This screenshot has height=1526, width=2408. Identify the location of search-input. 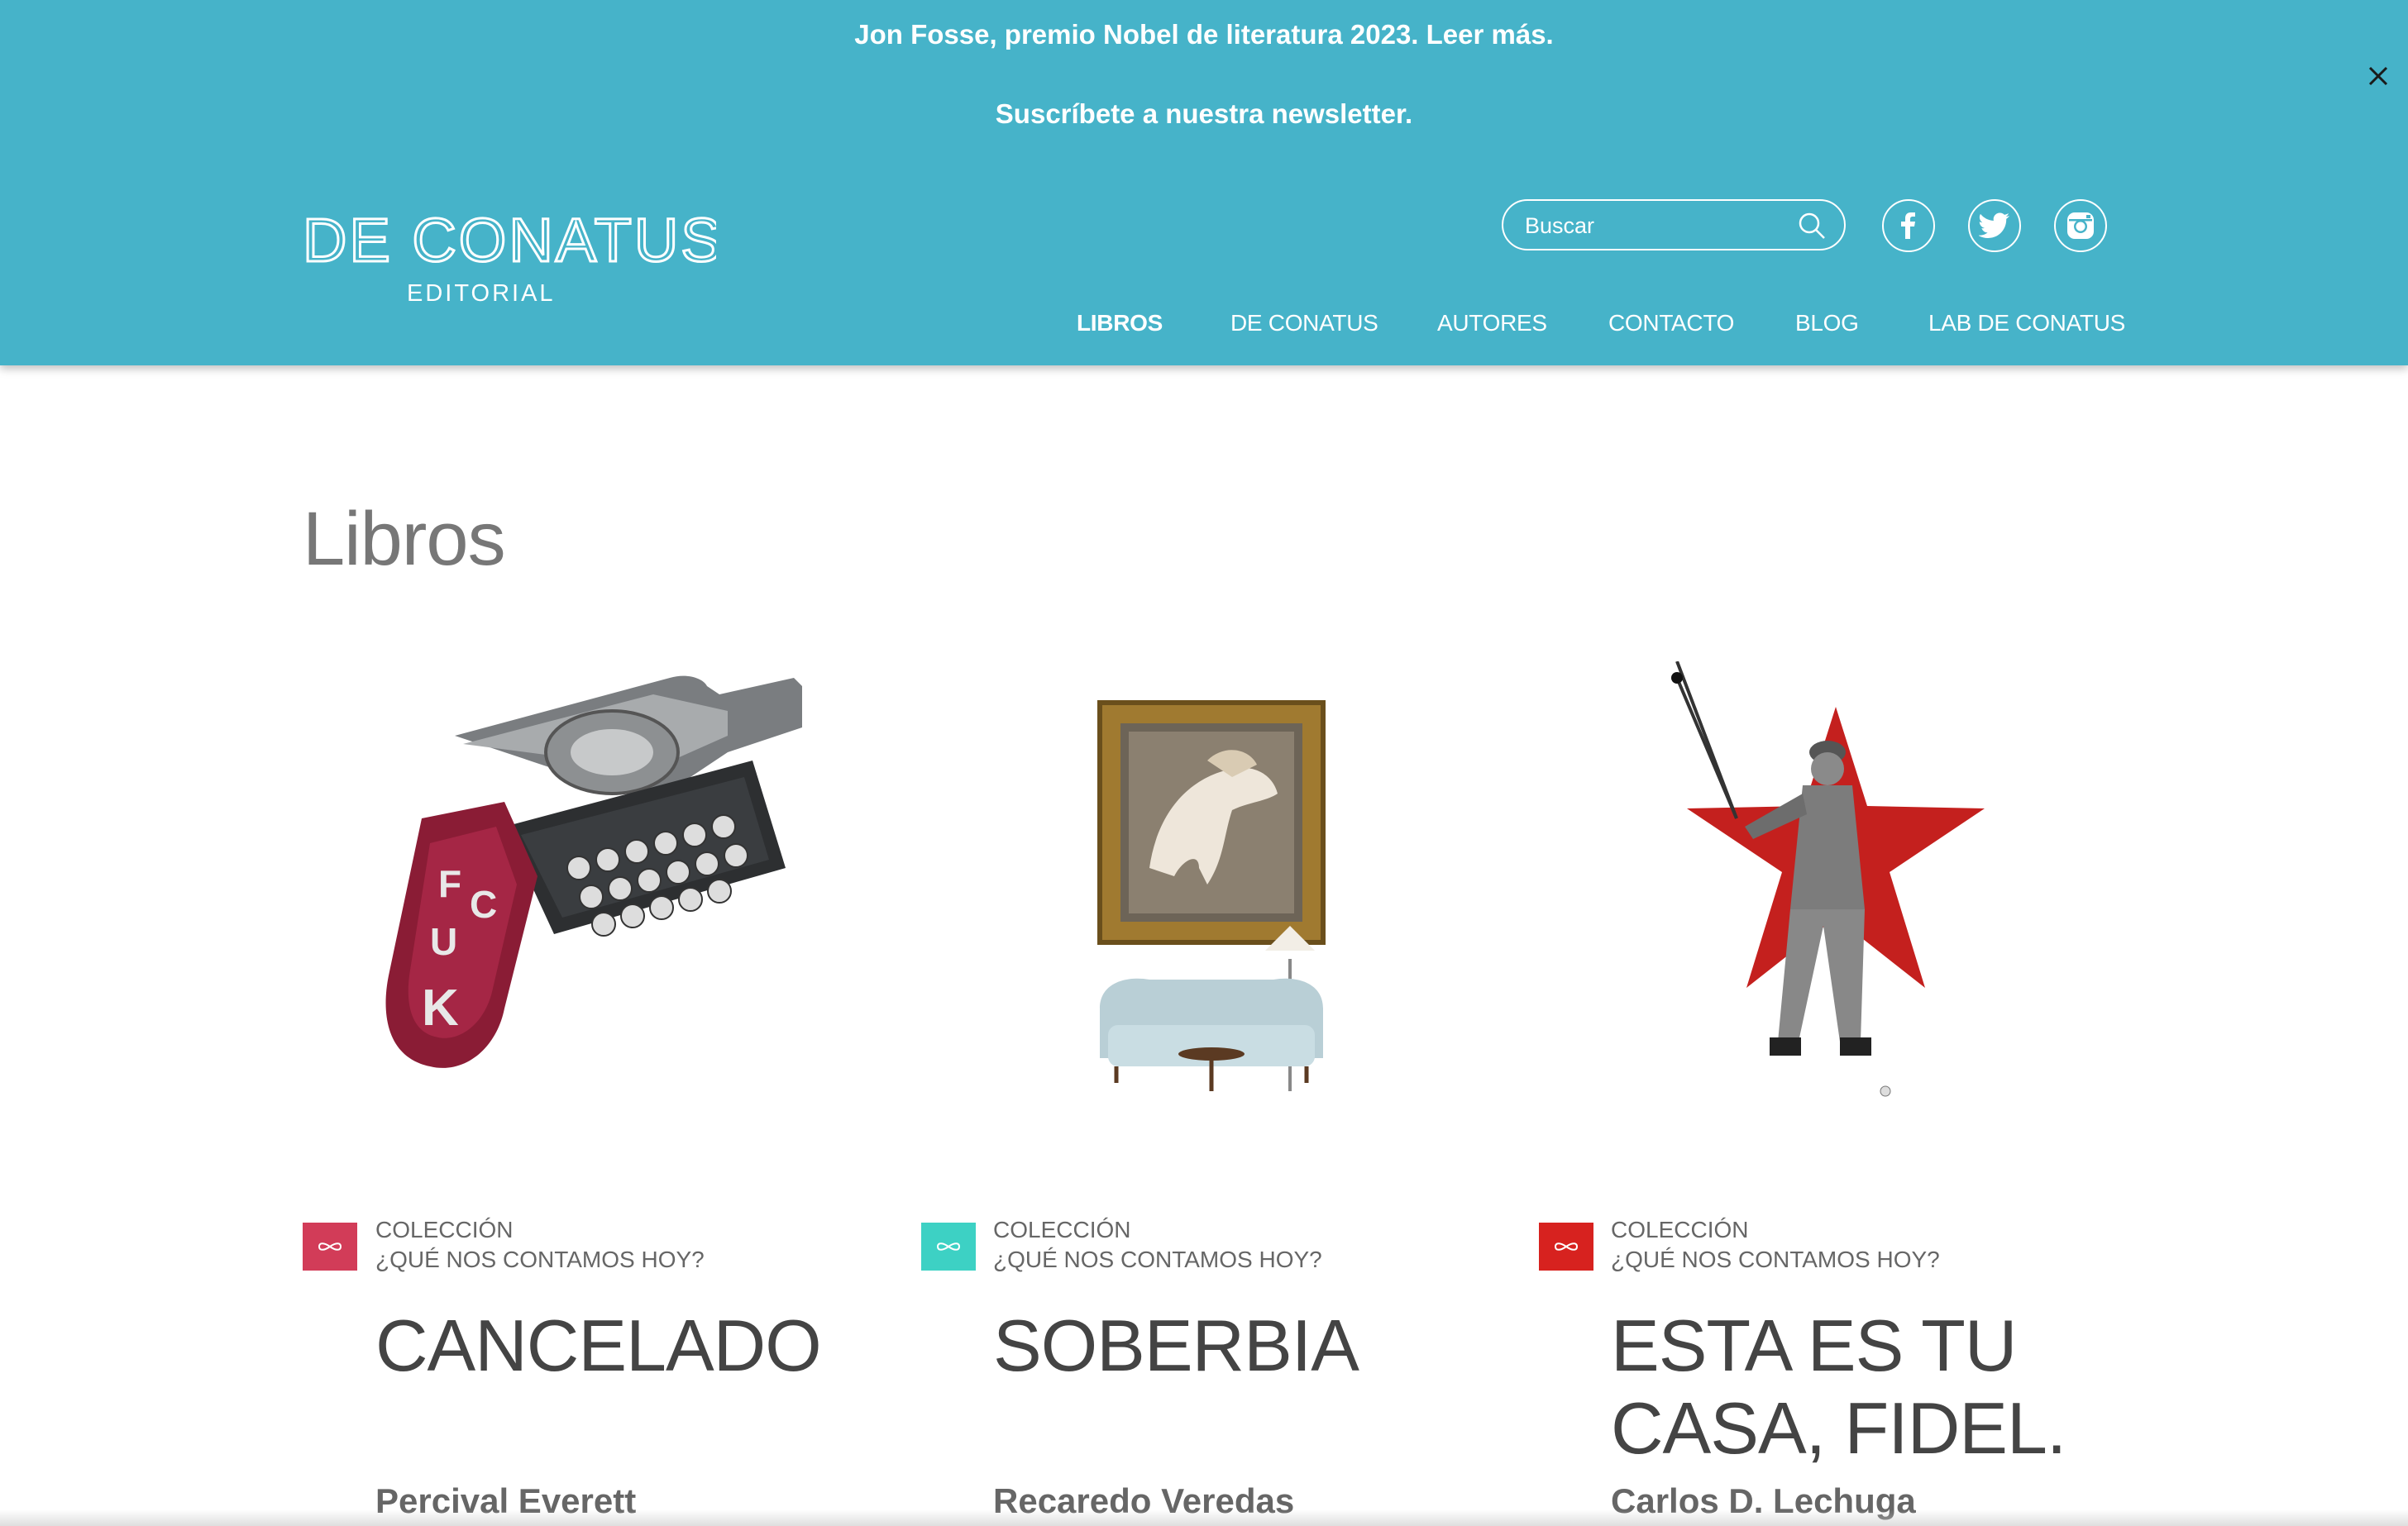
(1661, 226).